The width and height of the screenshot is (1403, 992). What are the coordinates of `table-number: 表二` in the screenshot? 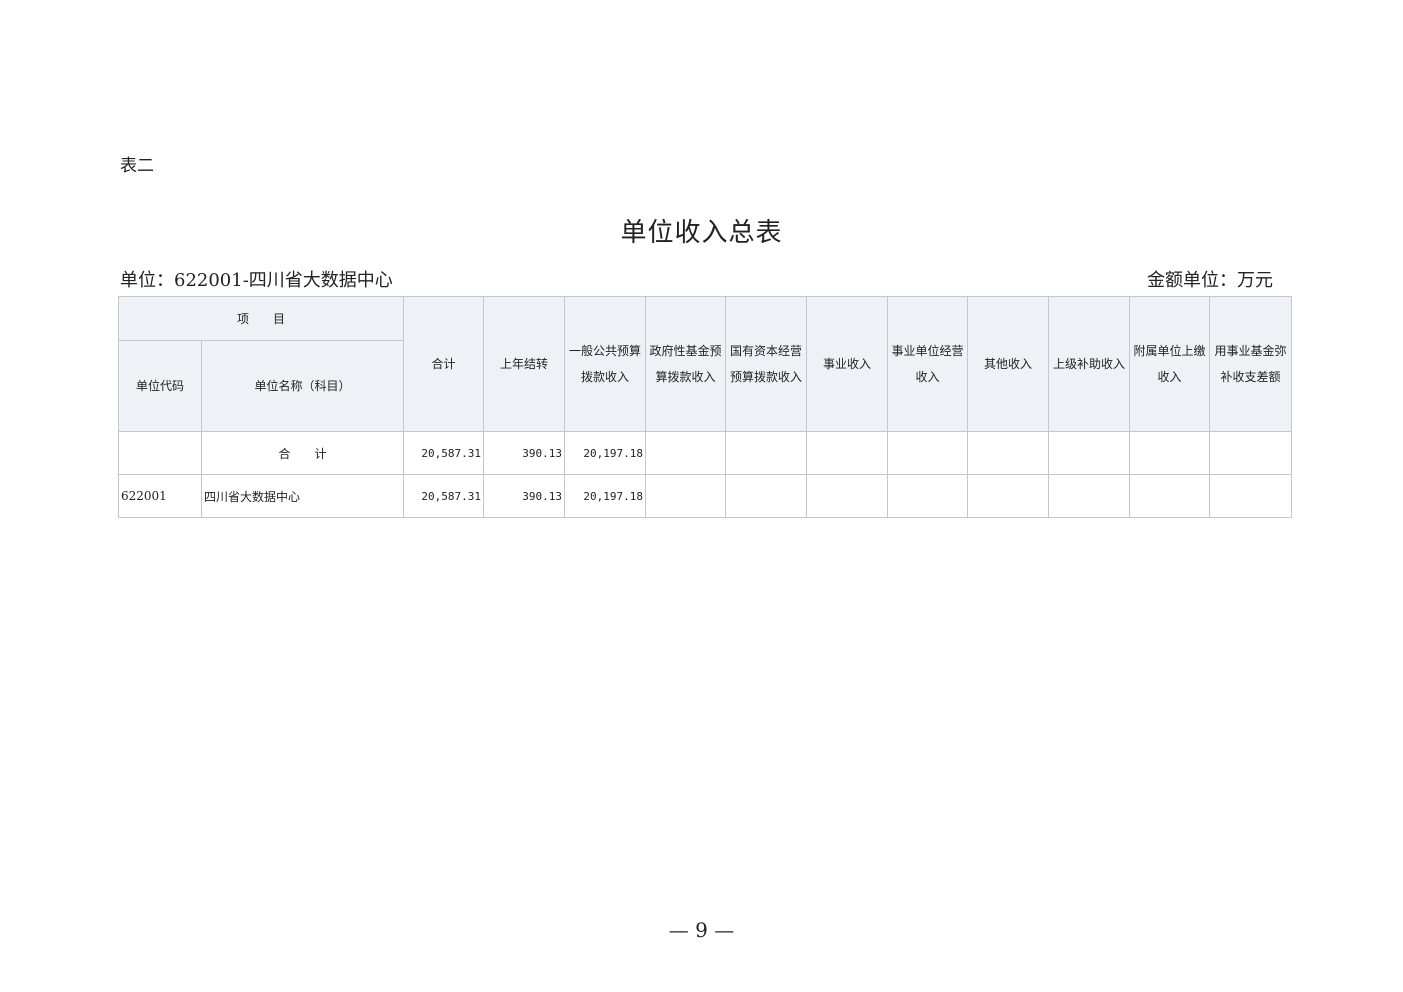 It's located at (137, 166).